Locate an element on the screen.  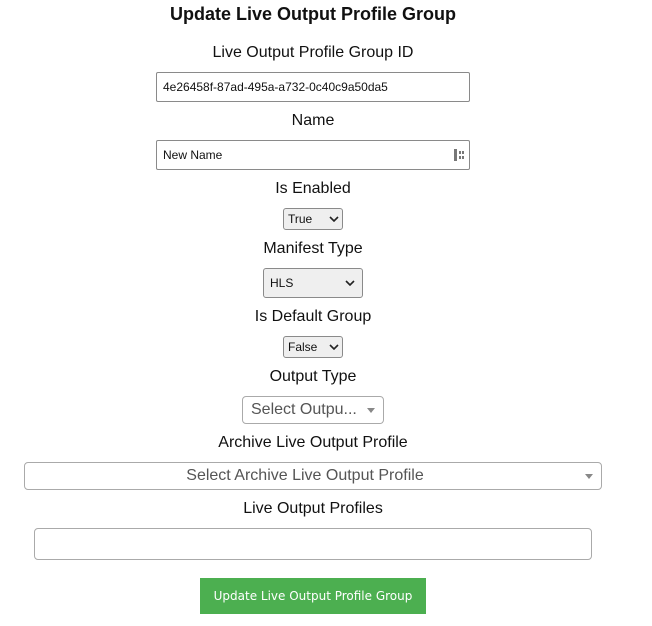
is-default-group-value: False is located at coordinates (303, 347).